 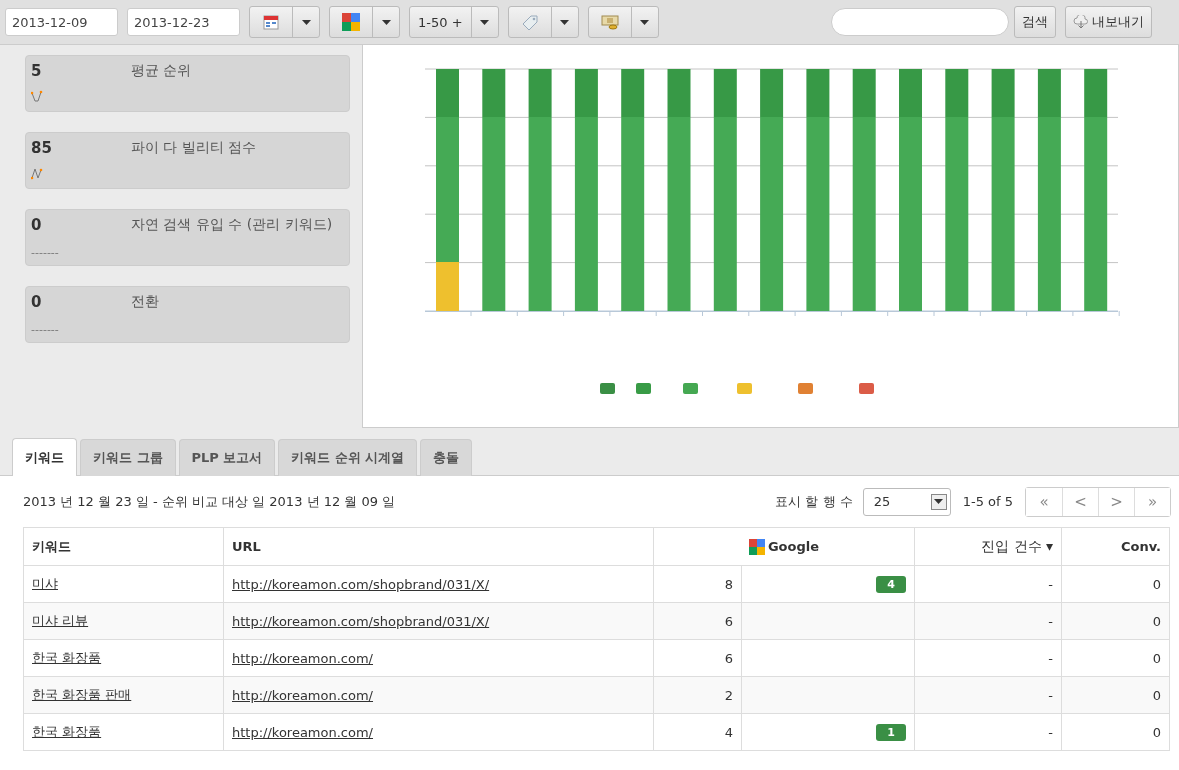 I want to click on last-page-button: », so click(x=1152, y=501).